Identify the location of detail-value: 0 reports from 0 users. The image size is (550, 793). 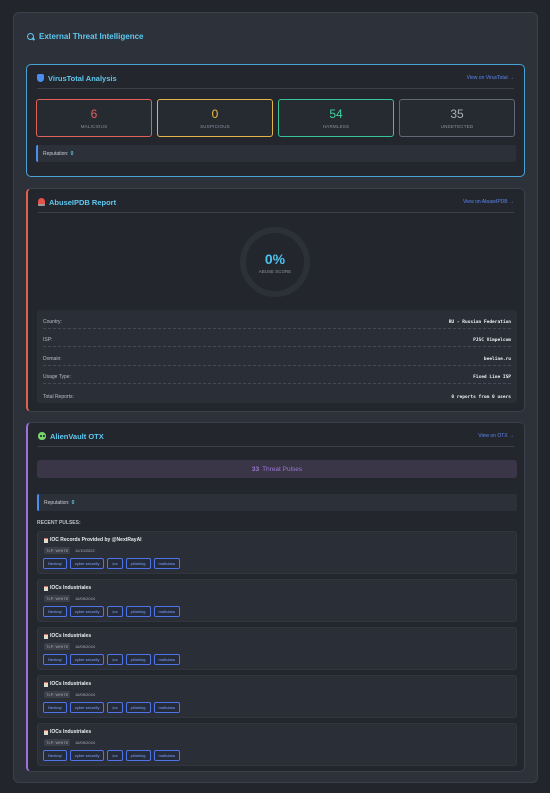
(481, 397).